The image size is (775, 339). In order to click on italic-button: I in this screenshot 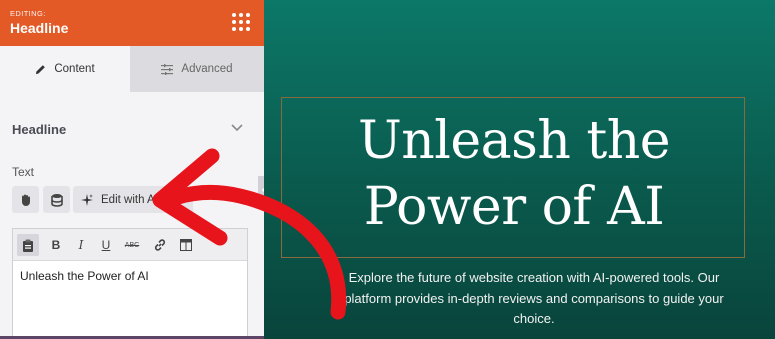, I will do `click(81, 245)`.